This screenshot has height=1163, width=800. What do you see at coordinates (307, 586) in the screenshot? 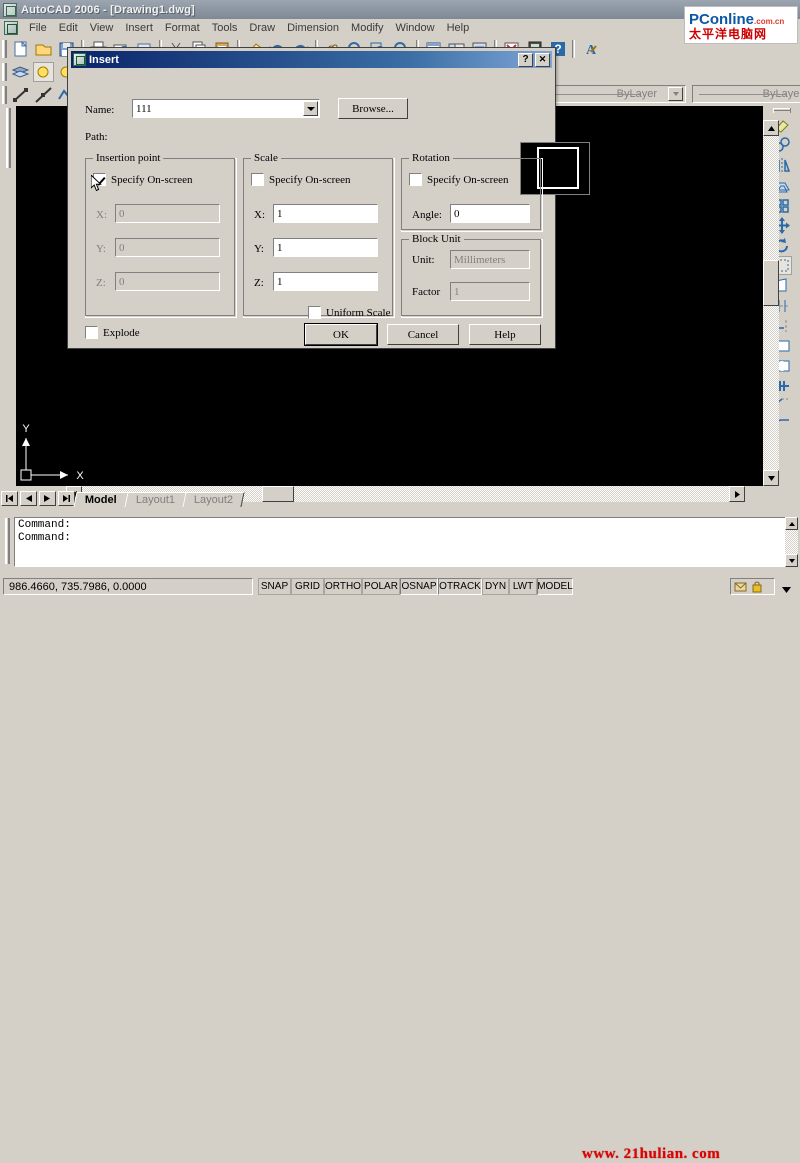
I see `status-toggle-grid: GRID` at bounding box center [307, 586].